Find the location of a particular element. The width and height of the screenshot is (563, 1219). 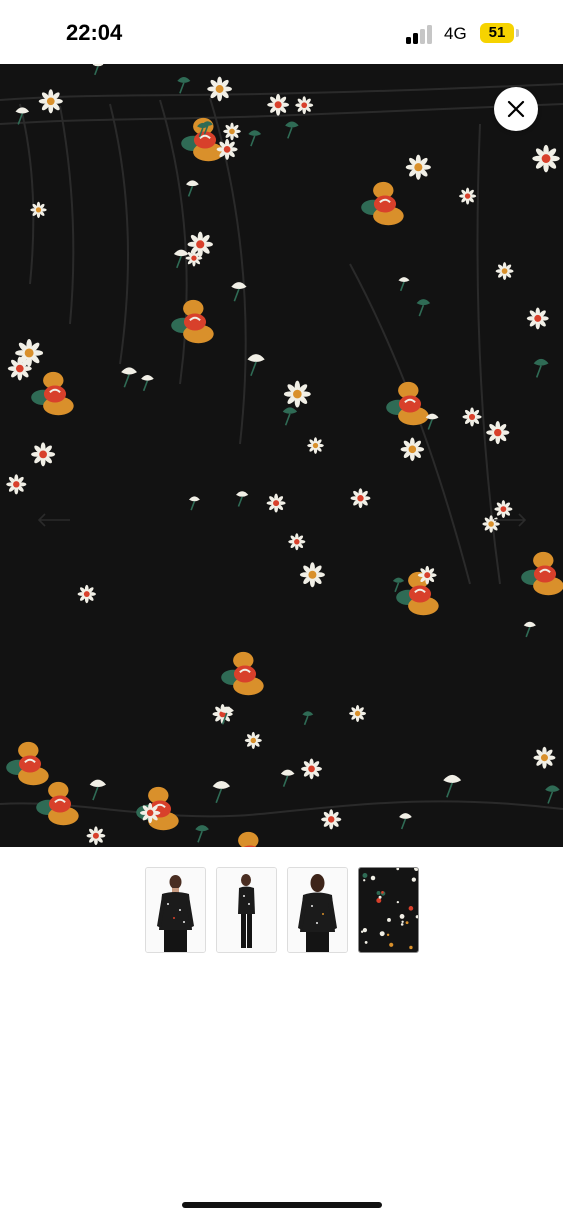

thumbnail-model-front is located at coordinates (175, 910).